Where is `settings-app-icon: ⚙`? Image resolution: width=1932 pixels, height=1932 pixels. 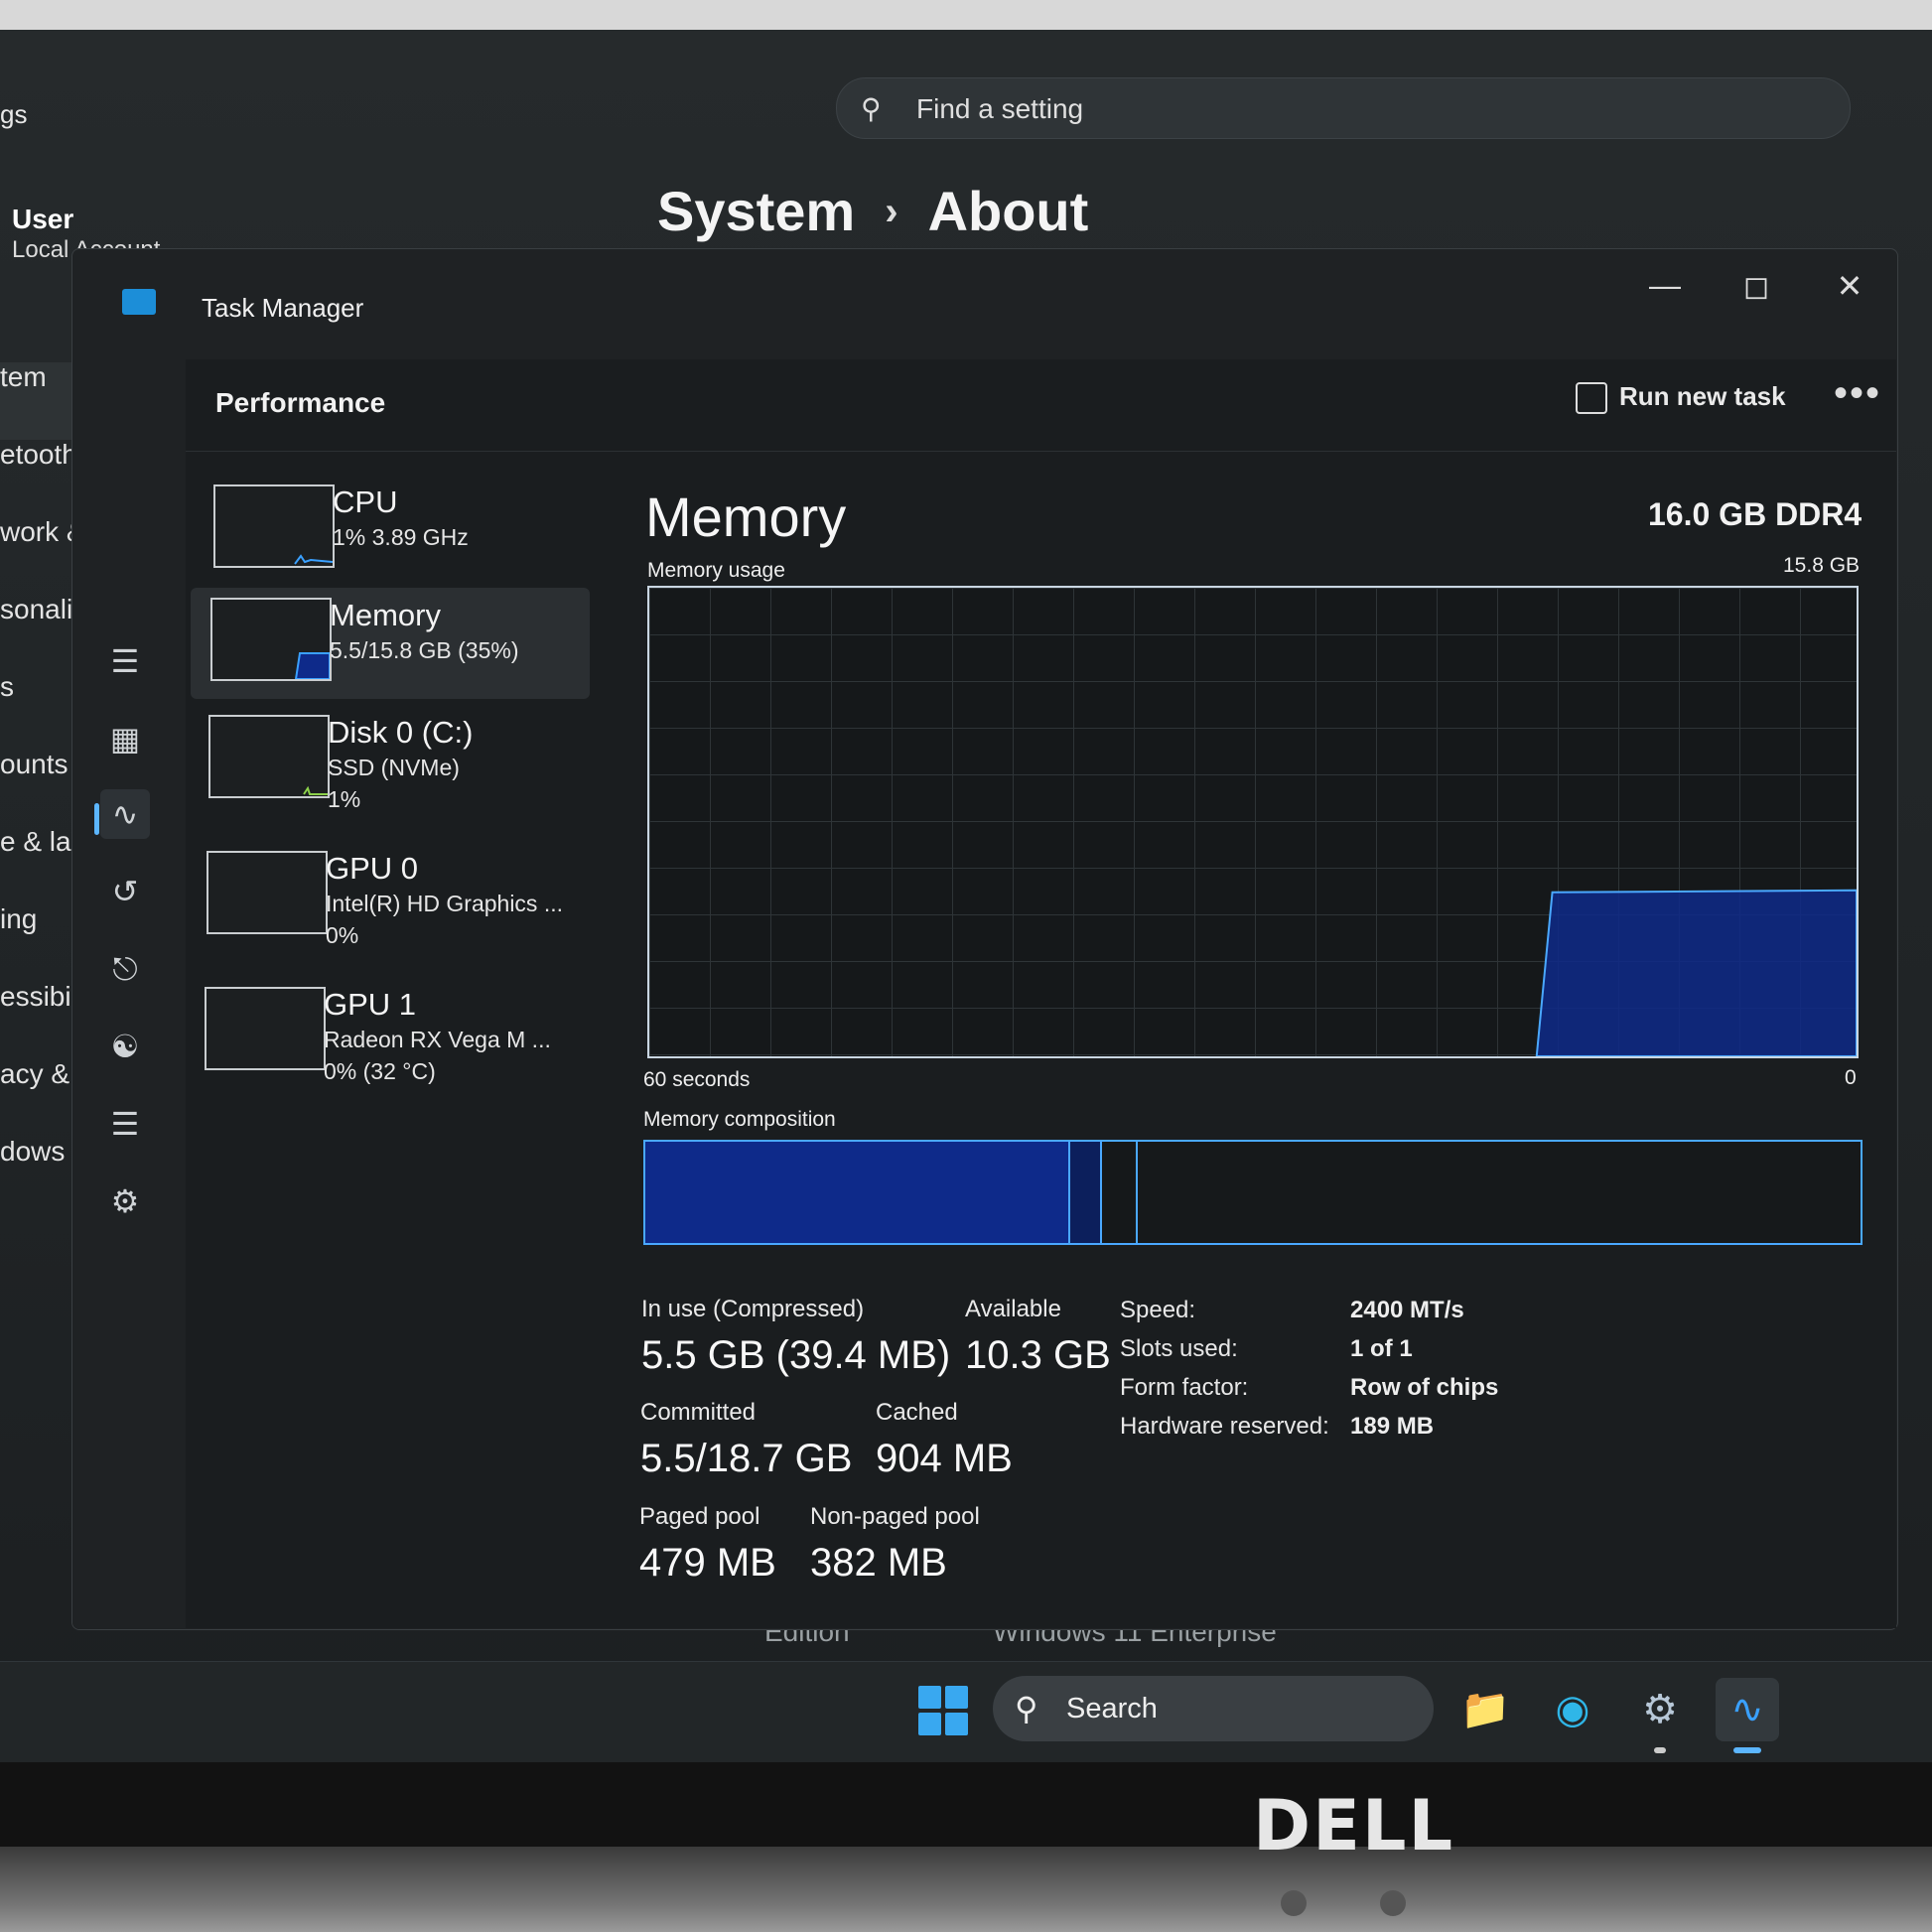
settings-app-icon: ⚙ is located at coordinates (1660, 1709).